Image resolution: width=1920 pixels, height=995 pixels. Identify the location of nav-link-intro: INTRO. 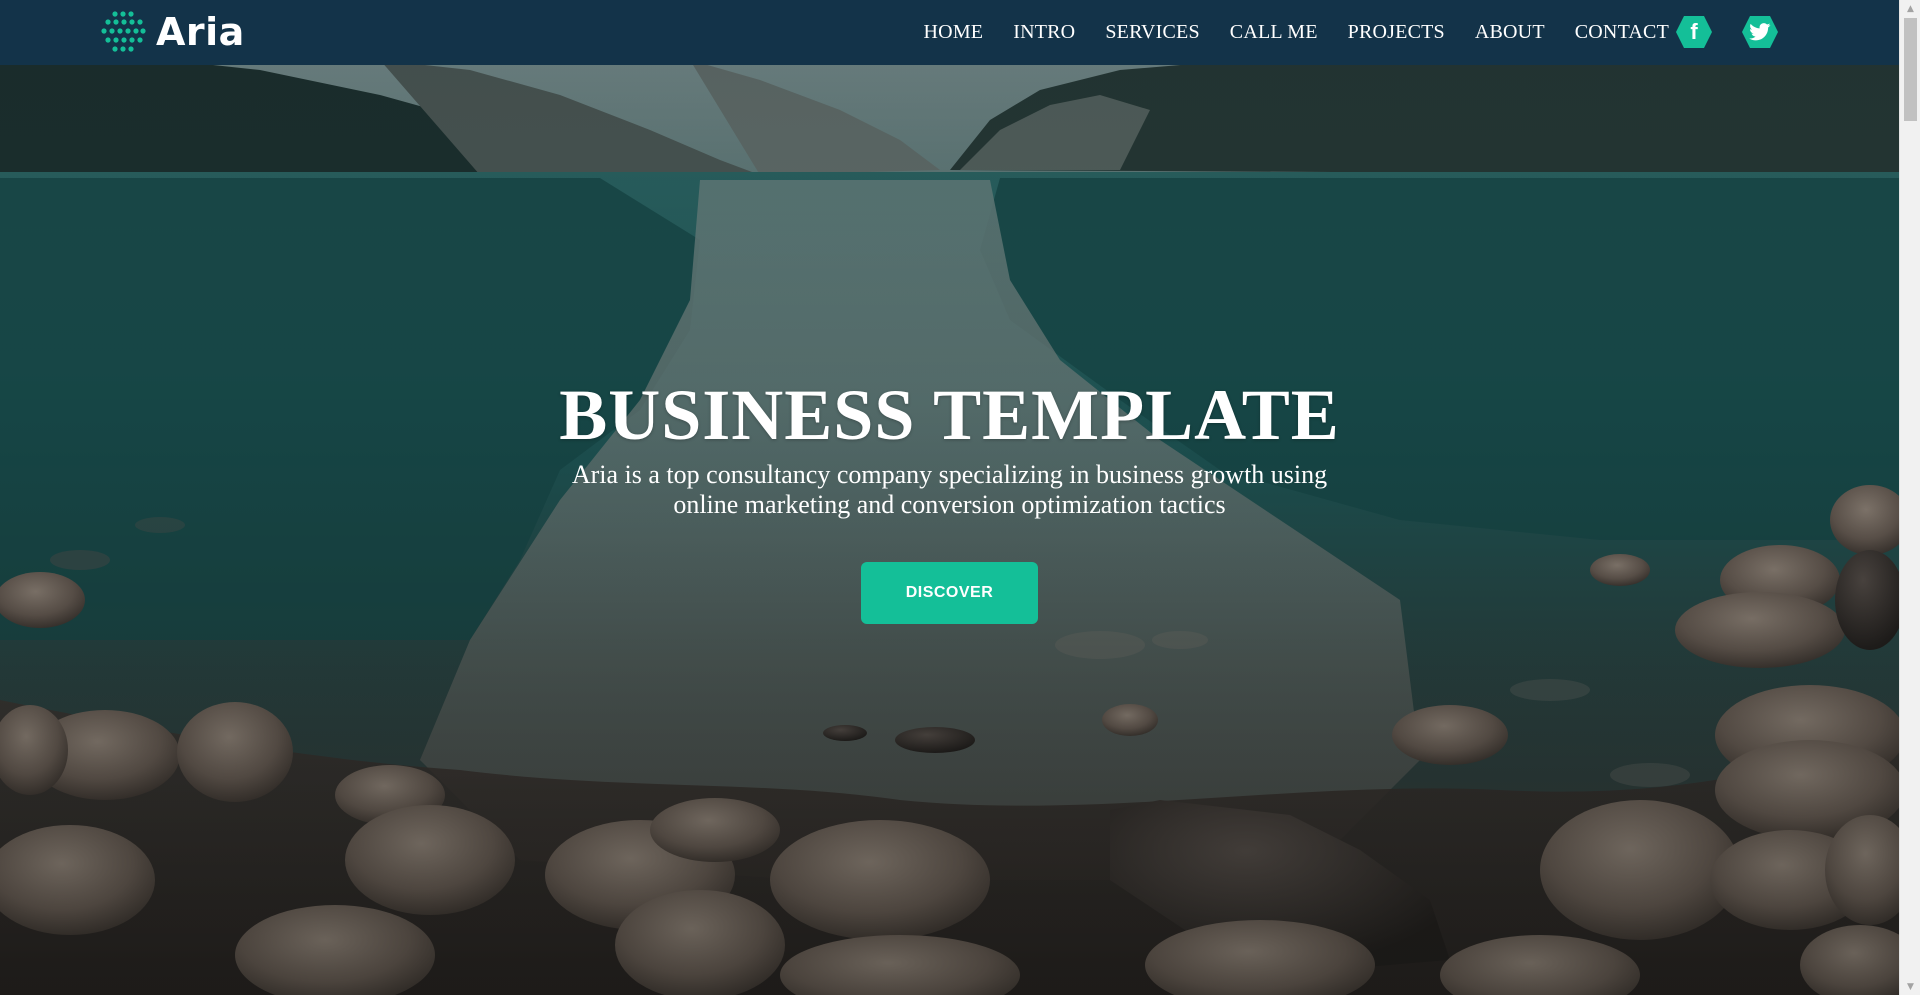
(1044, 32).